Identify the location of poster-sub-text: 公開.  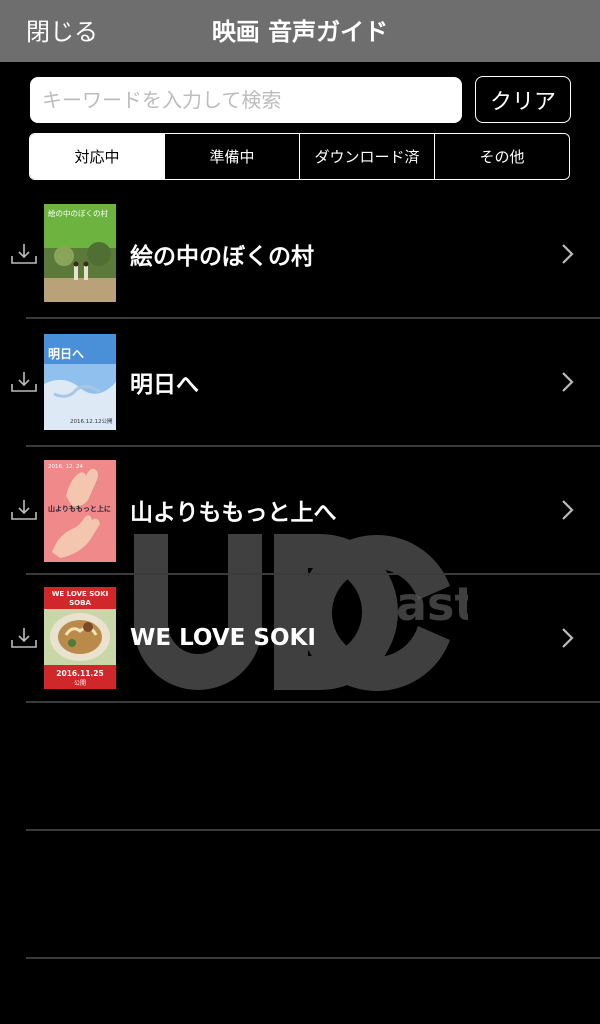
(80, 683).